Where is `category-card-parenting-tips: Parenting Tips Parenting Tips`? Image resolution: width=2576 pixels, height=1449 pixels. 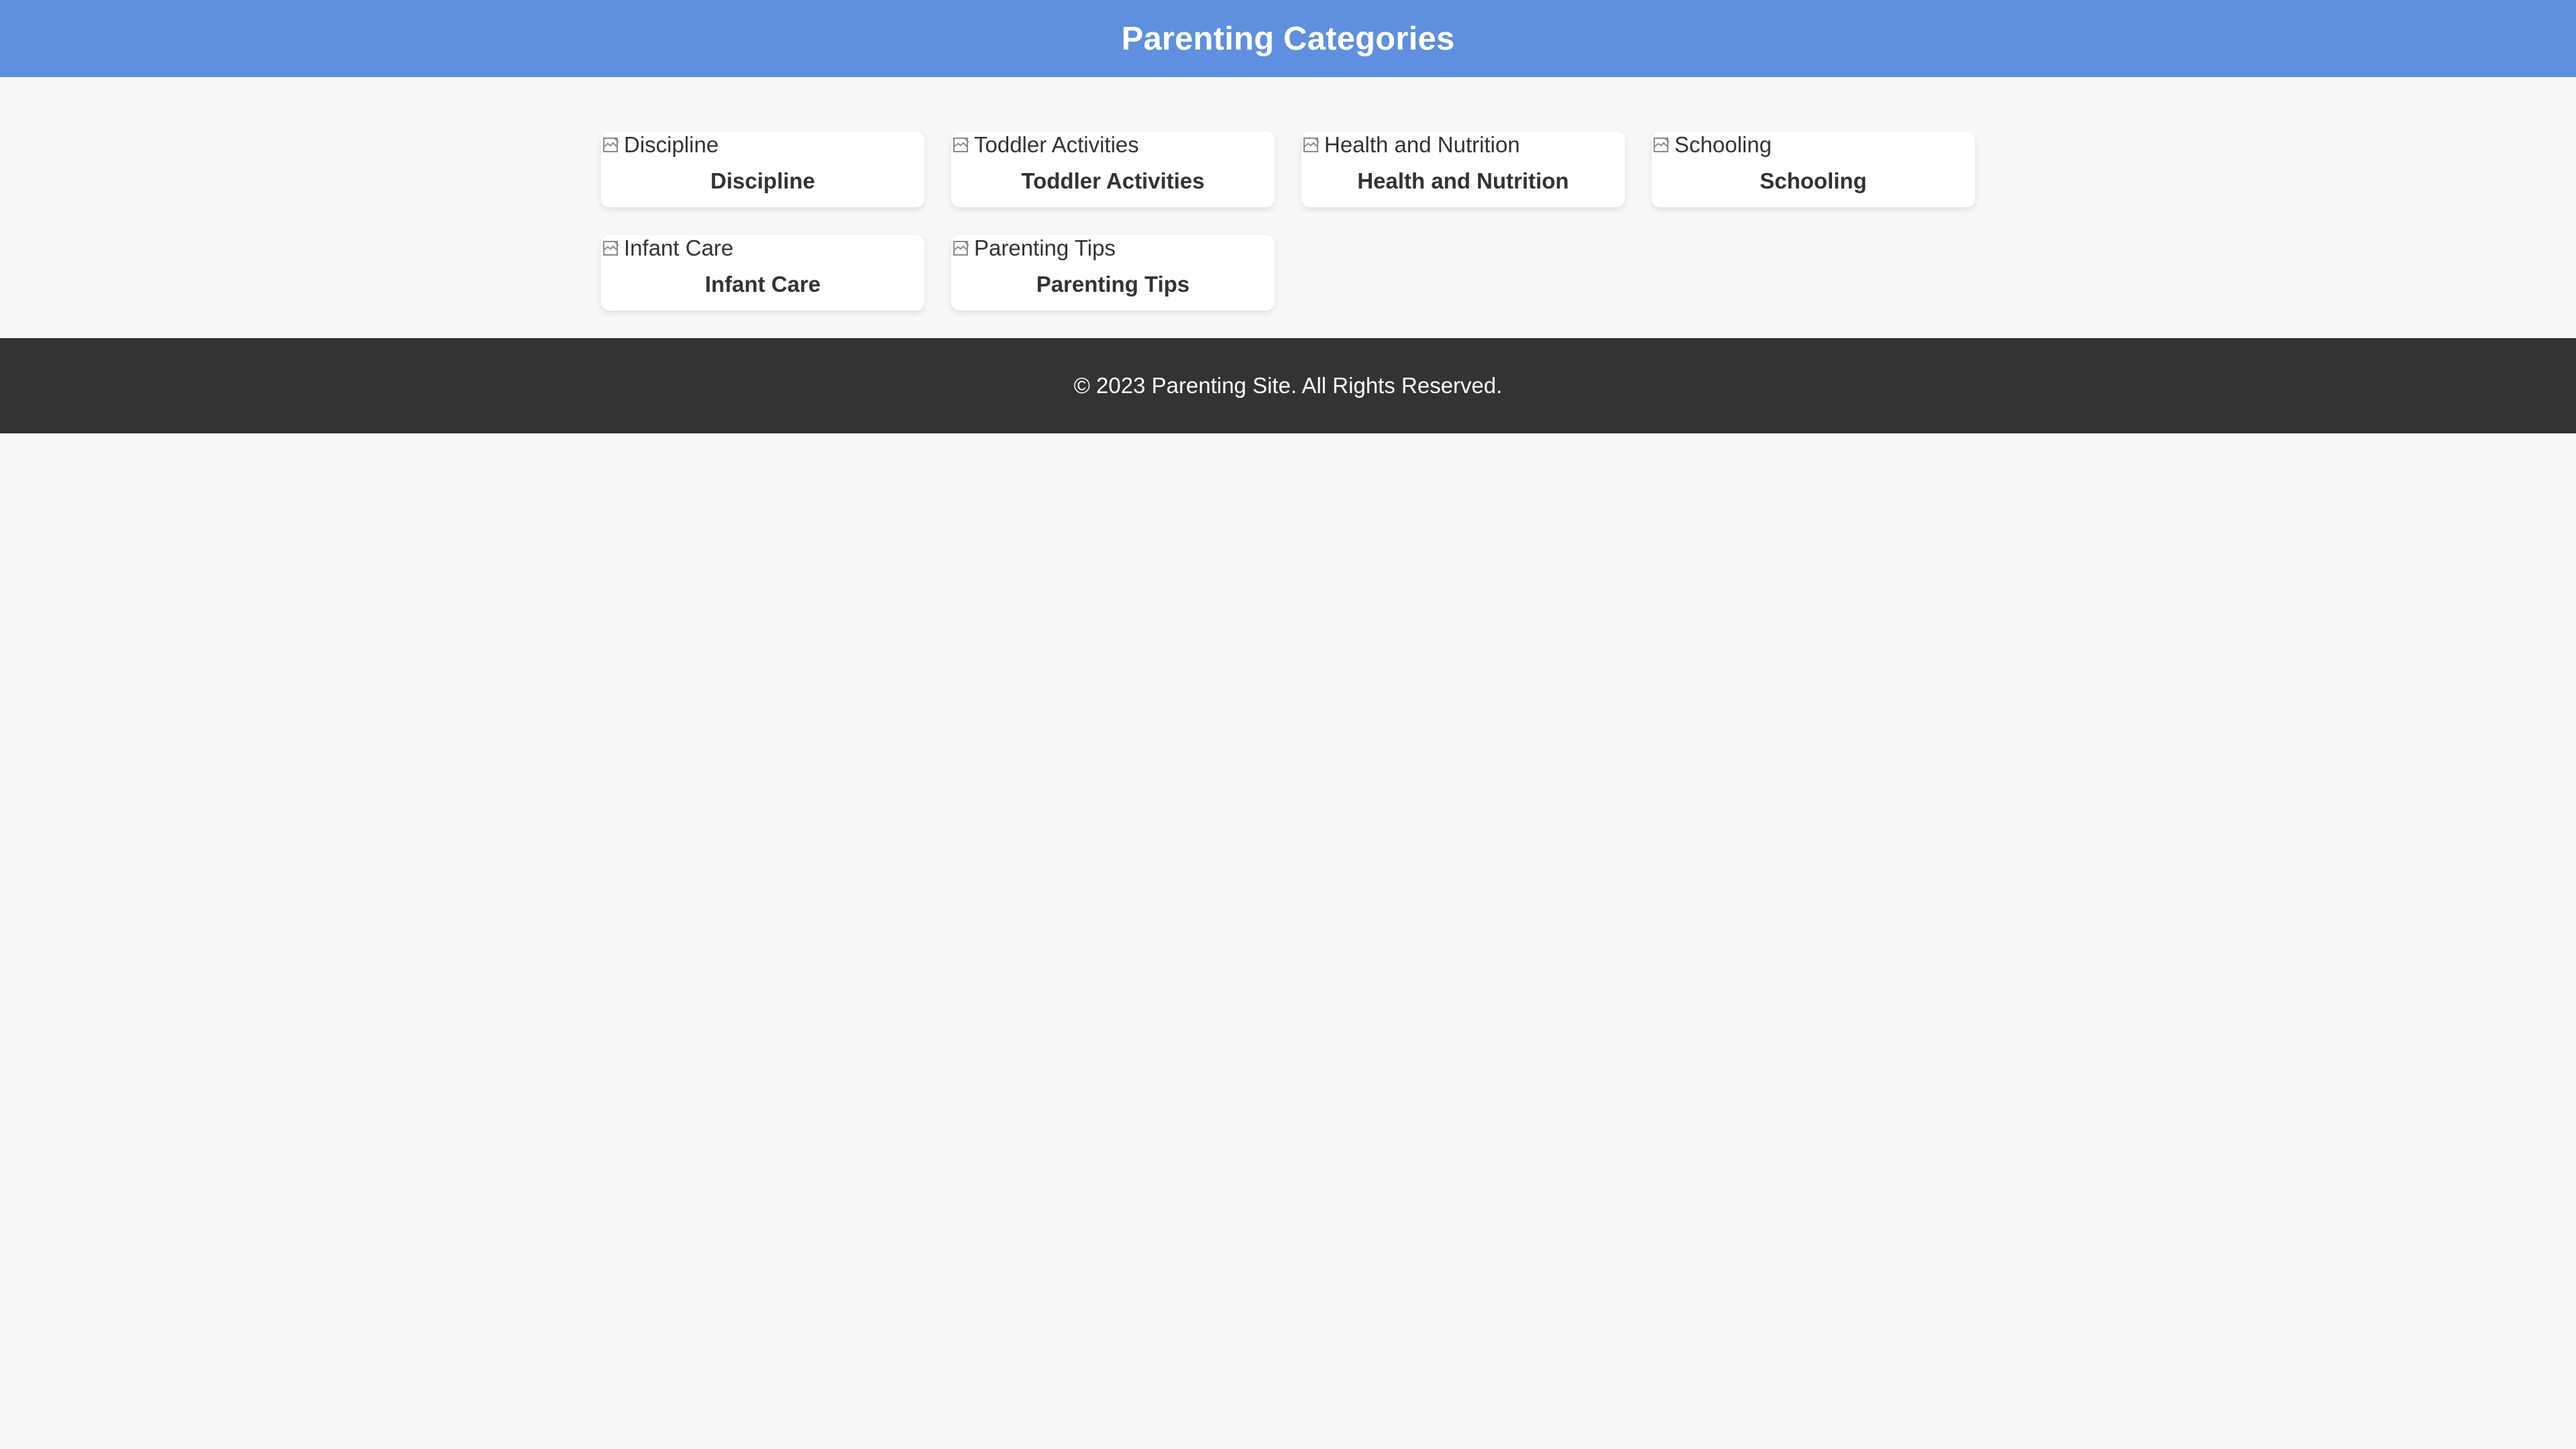 category-card-parenting-tips: Parenting Tips Parenting Tips is located at coordinates (1113, 273).